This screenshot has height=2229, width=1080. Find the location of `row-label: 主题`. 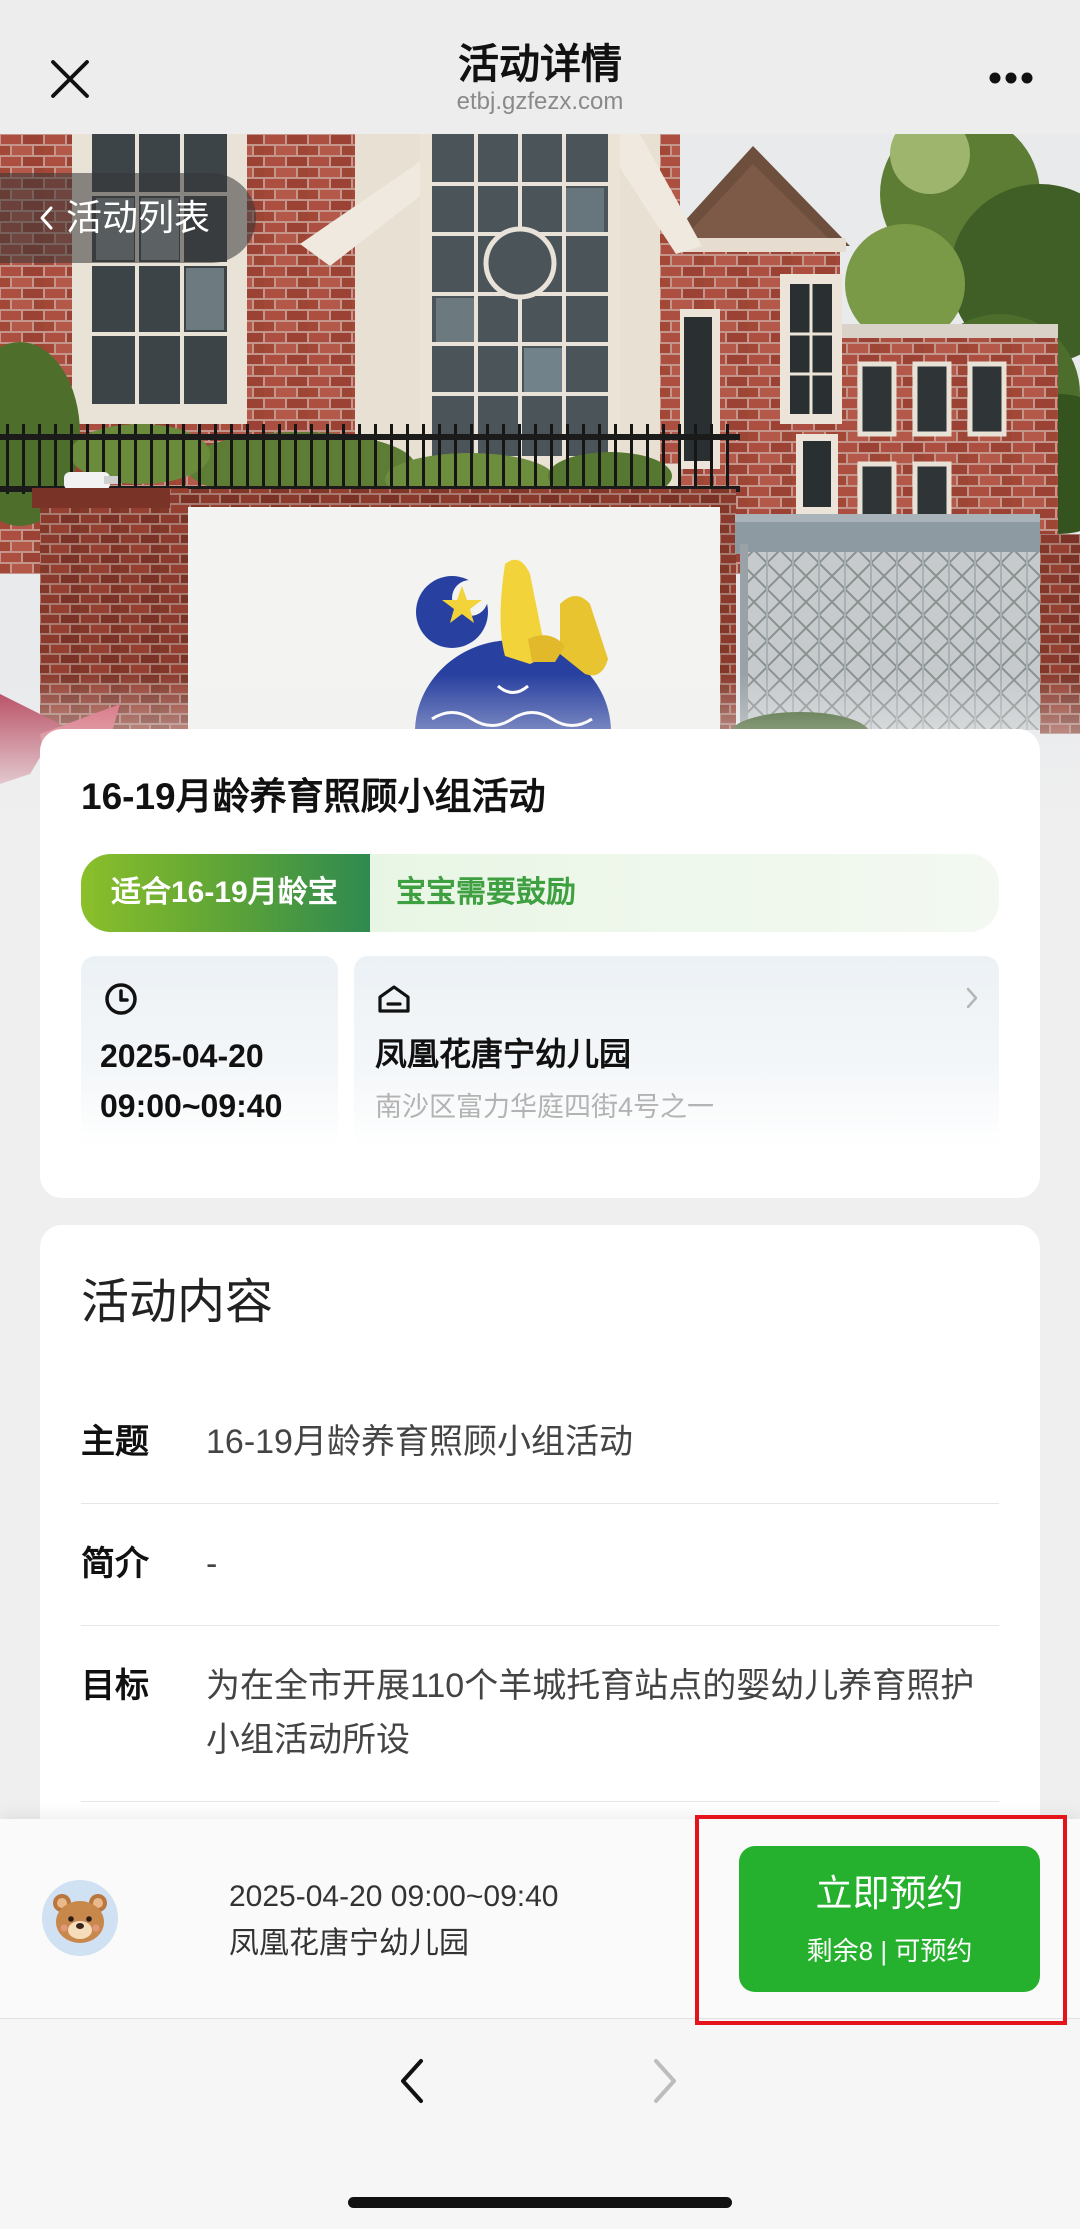

row-label: 主题 is located at coordinates (115, 1442).